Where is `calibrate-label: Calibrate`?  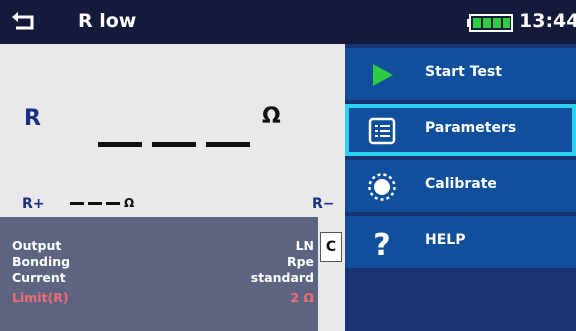
calibrate-label: Calibrate is located at coordinates (461, 184).